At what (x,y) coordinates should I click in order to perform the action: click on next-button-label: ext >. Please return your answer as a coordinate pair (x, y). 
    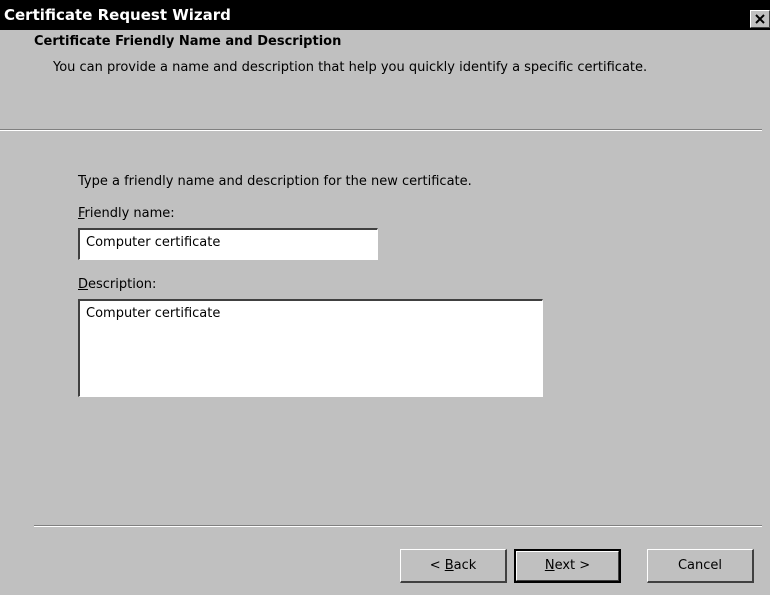
    Looking at the image, I should click on (572, 565).